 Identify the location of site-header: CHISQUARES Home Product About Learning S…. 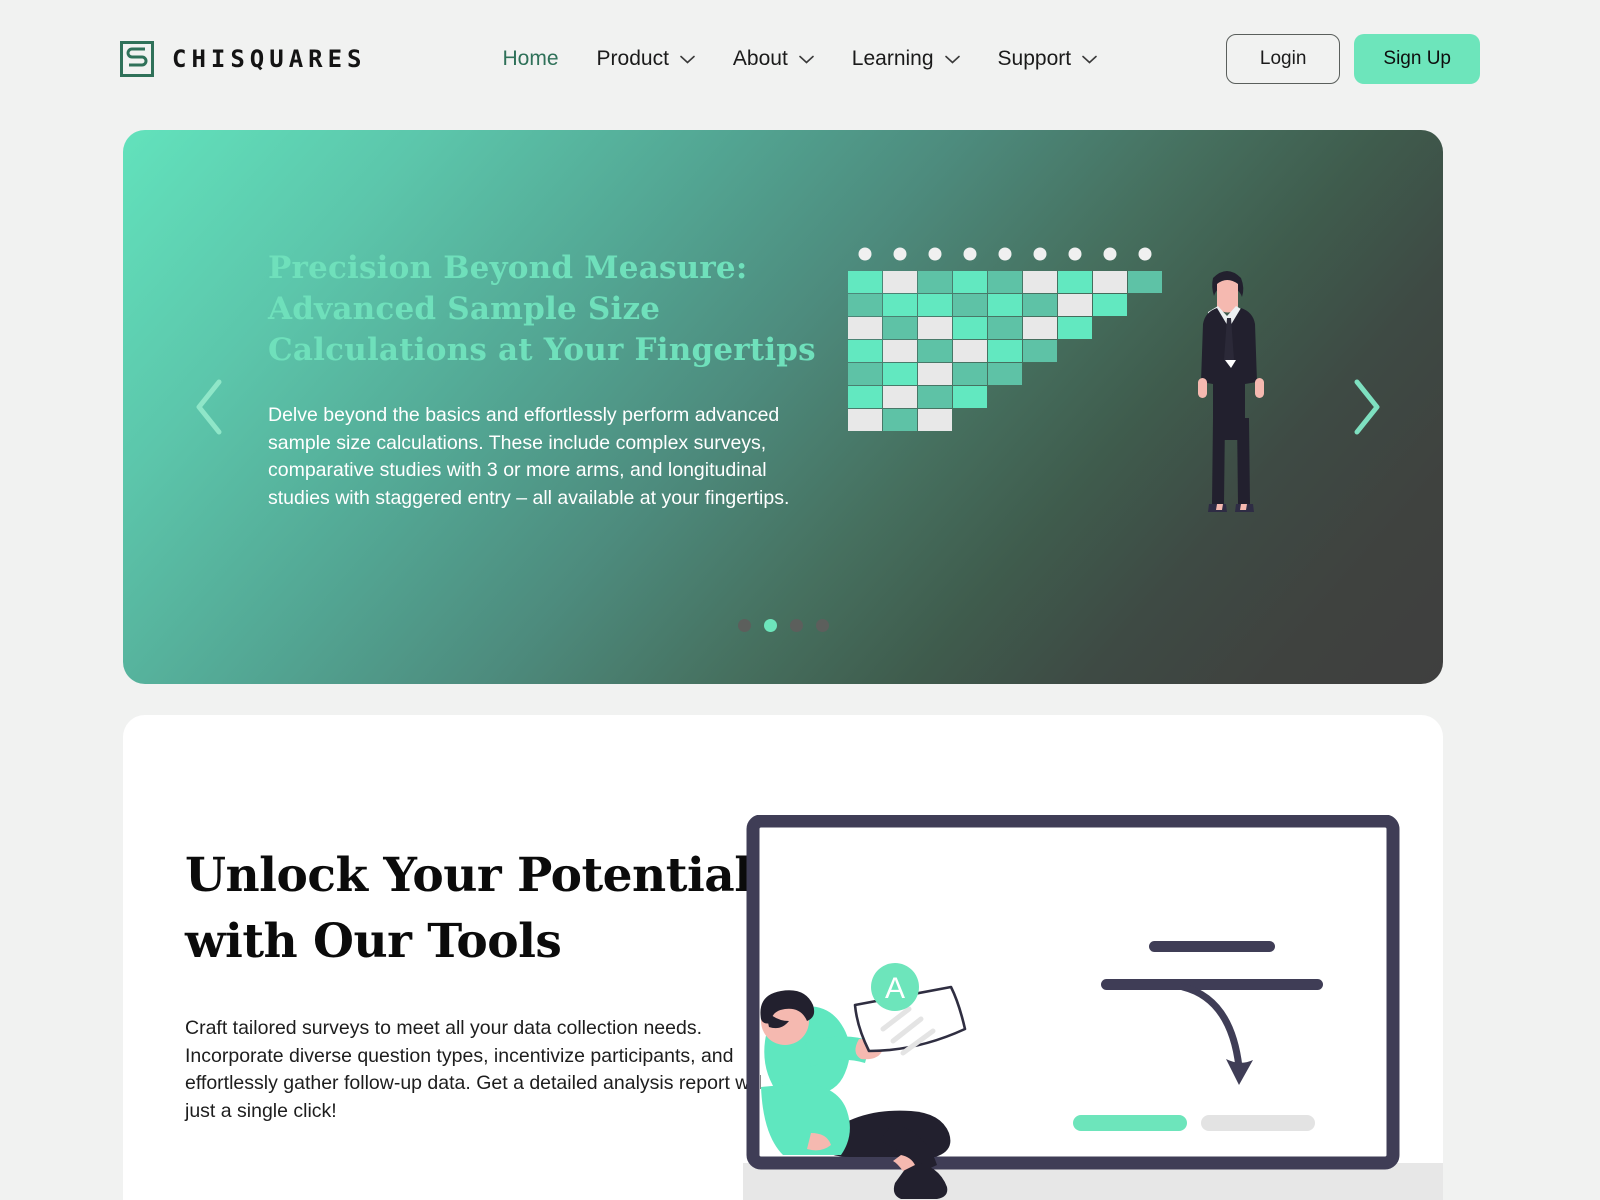
(800, 59).